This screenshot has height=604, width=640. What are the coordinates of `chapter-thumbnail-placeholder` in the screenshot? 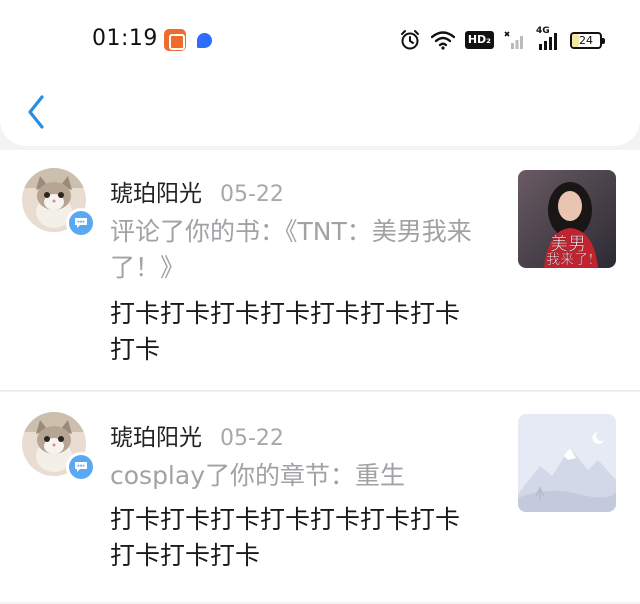 It's located at (567, 463).